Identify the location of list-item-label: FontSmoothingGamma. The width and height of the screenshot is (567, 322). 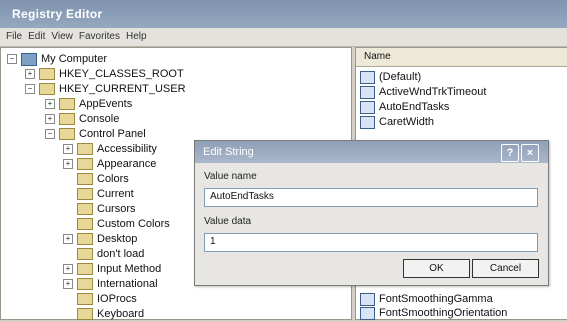
(436, 299).